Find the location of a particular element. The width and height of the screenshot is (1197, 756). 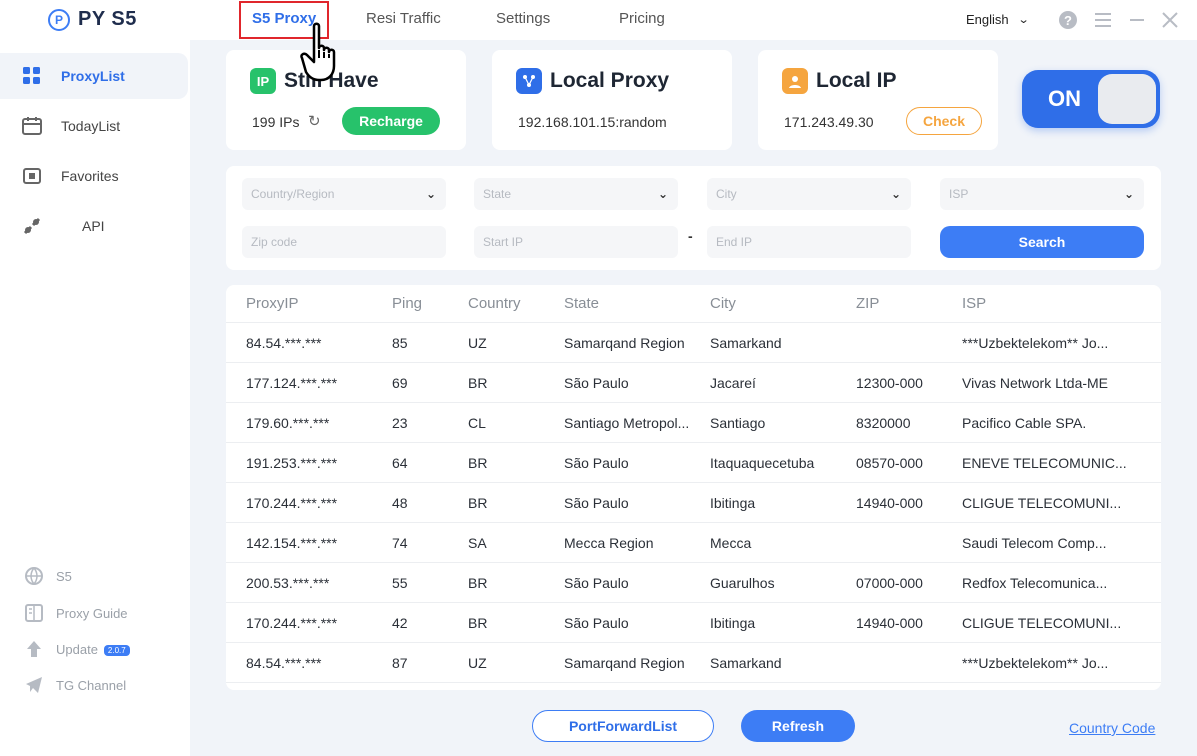

sidebar-item-favorites: Favorites is located at coordinates (94, 176).